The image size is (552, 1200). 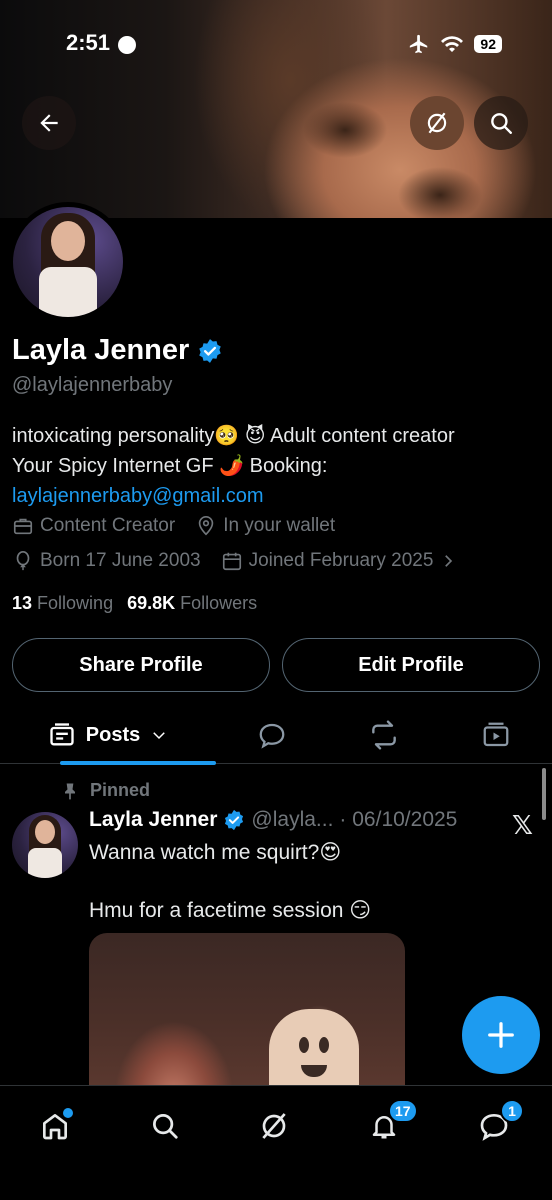 I want to click on face-status-icon, so click(x=127, y=45).